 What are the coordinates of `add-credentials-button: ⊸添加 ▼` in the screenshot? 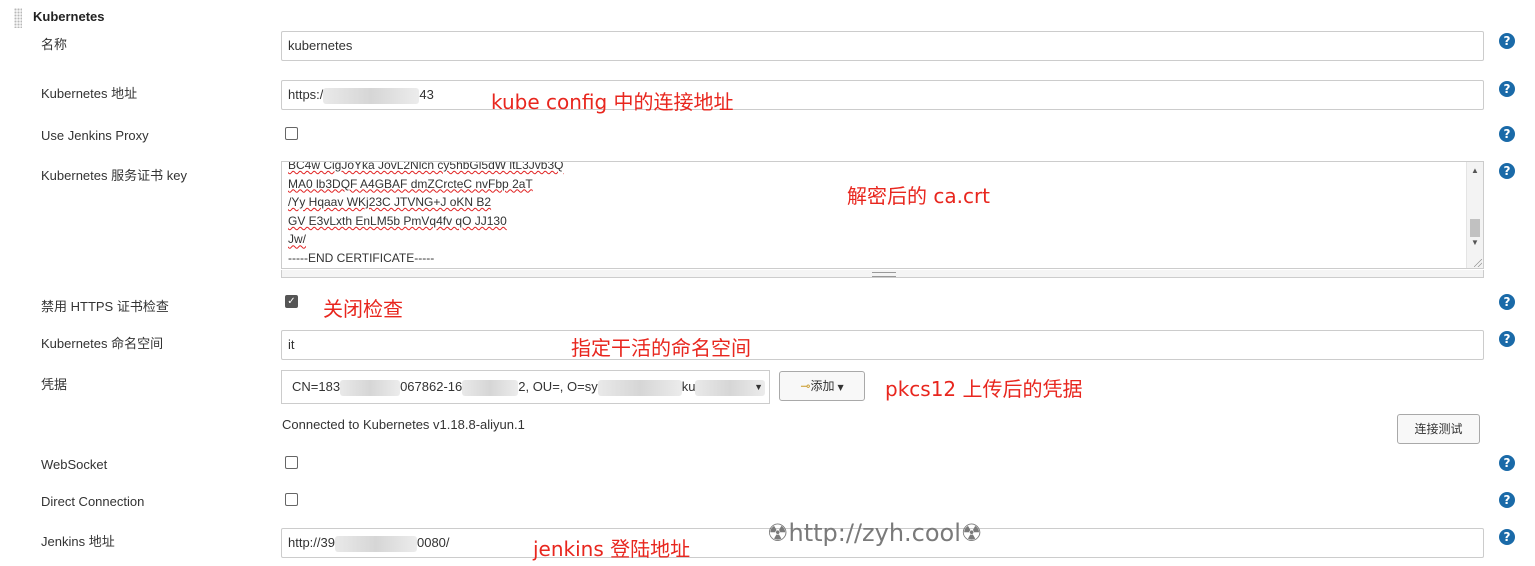 It's located at (822, 386).